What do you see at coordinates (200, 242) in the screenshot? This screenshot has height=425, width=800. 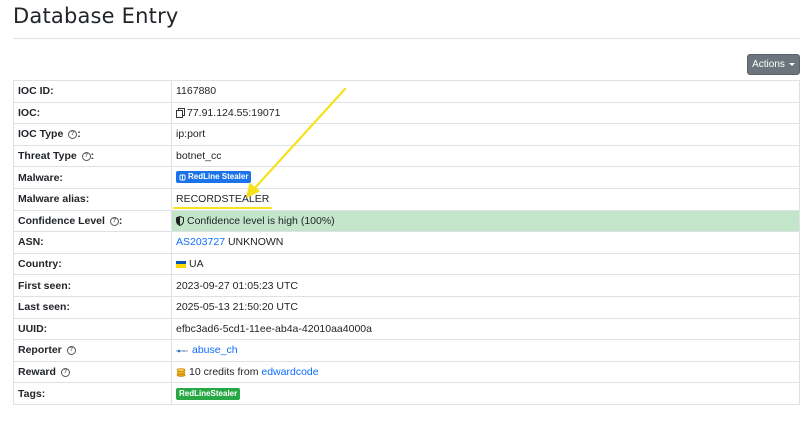 I see `asn-link: AS203727` at bounding box center [200, 242].